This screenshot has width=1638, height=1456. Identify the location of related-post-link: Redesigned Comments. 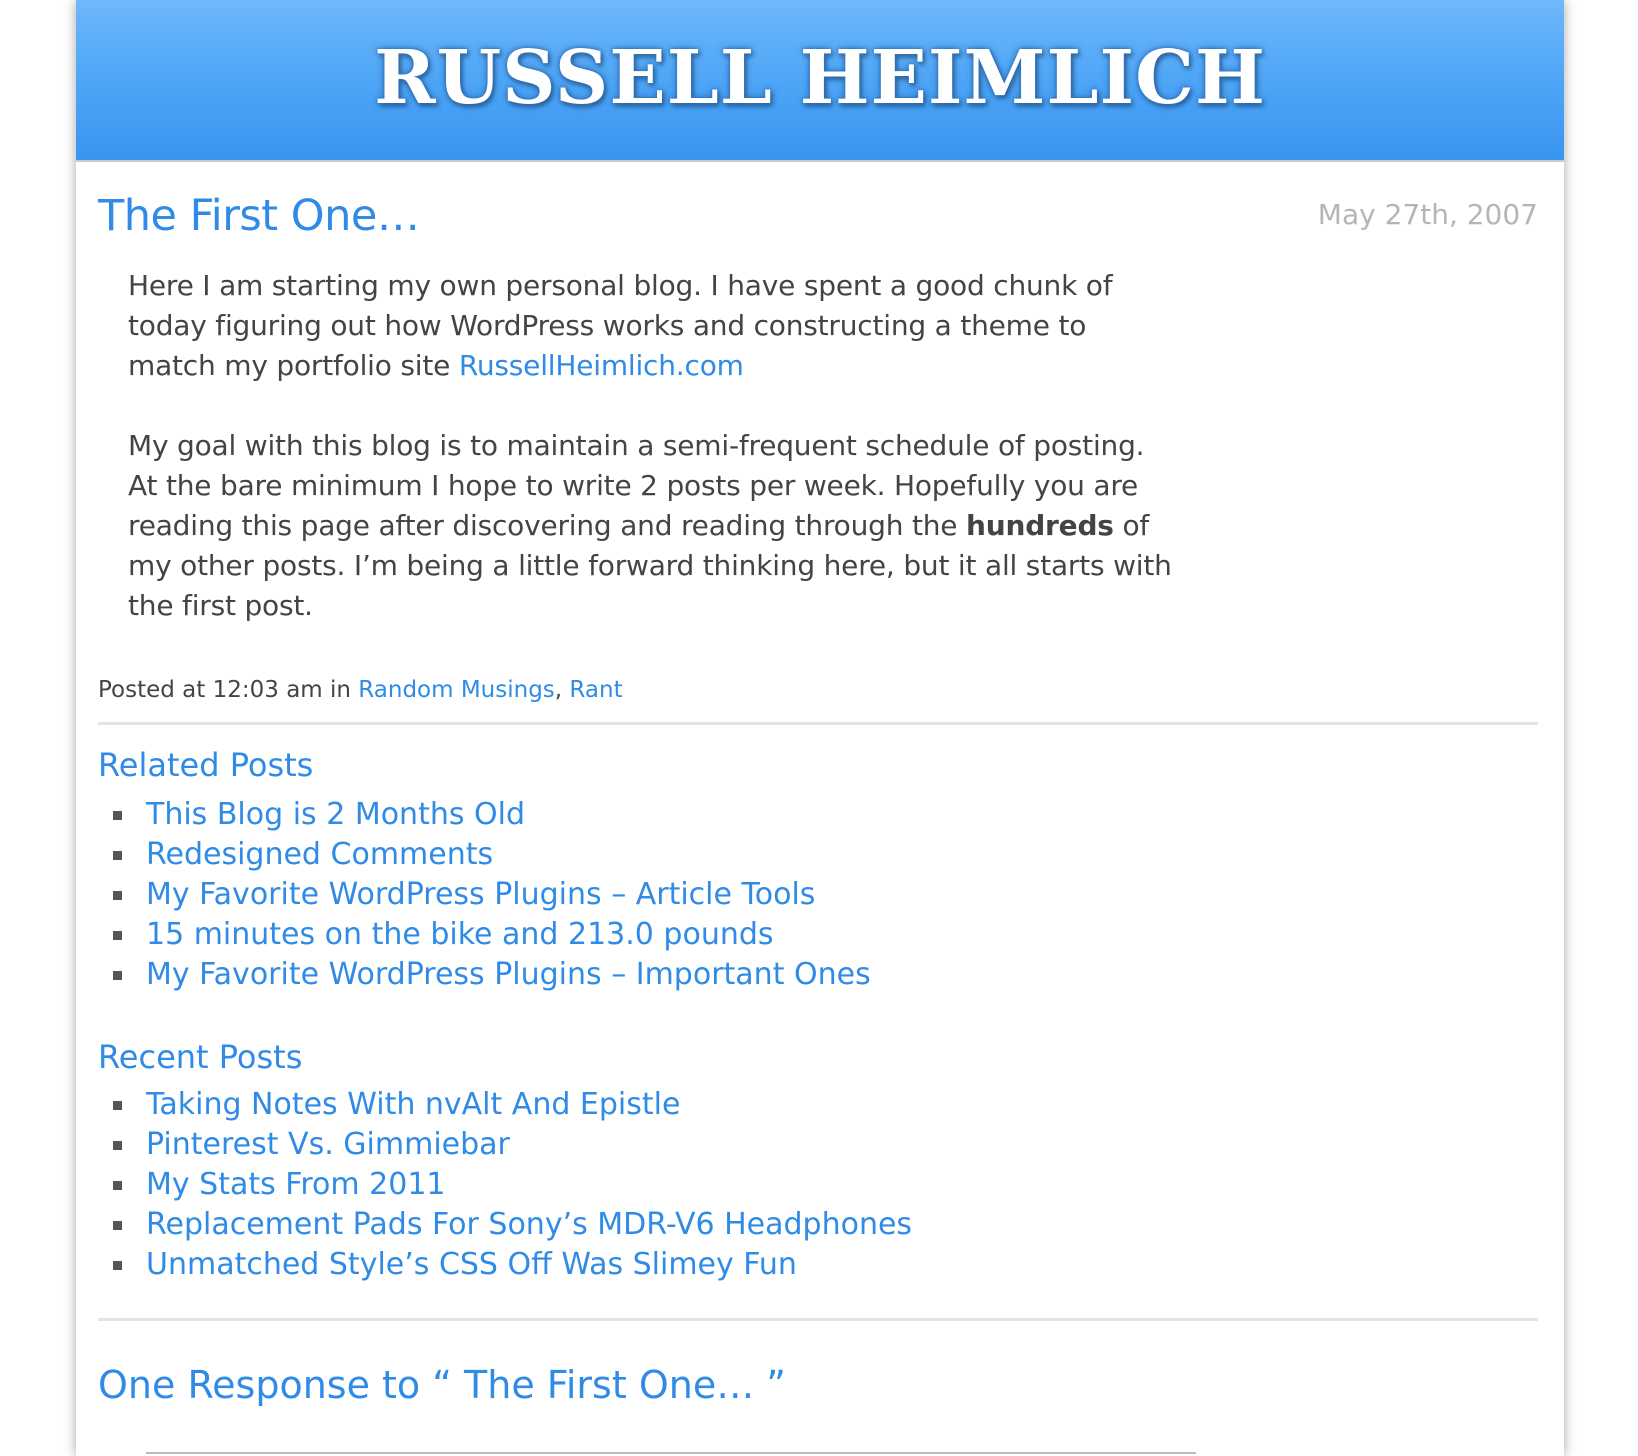
(319, 854).